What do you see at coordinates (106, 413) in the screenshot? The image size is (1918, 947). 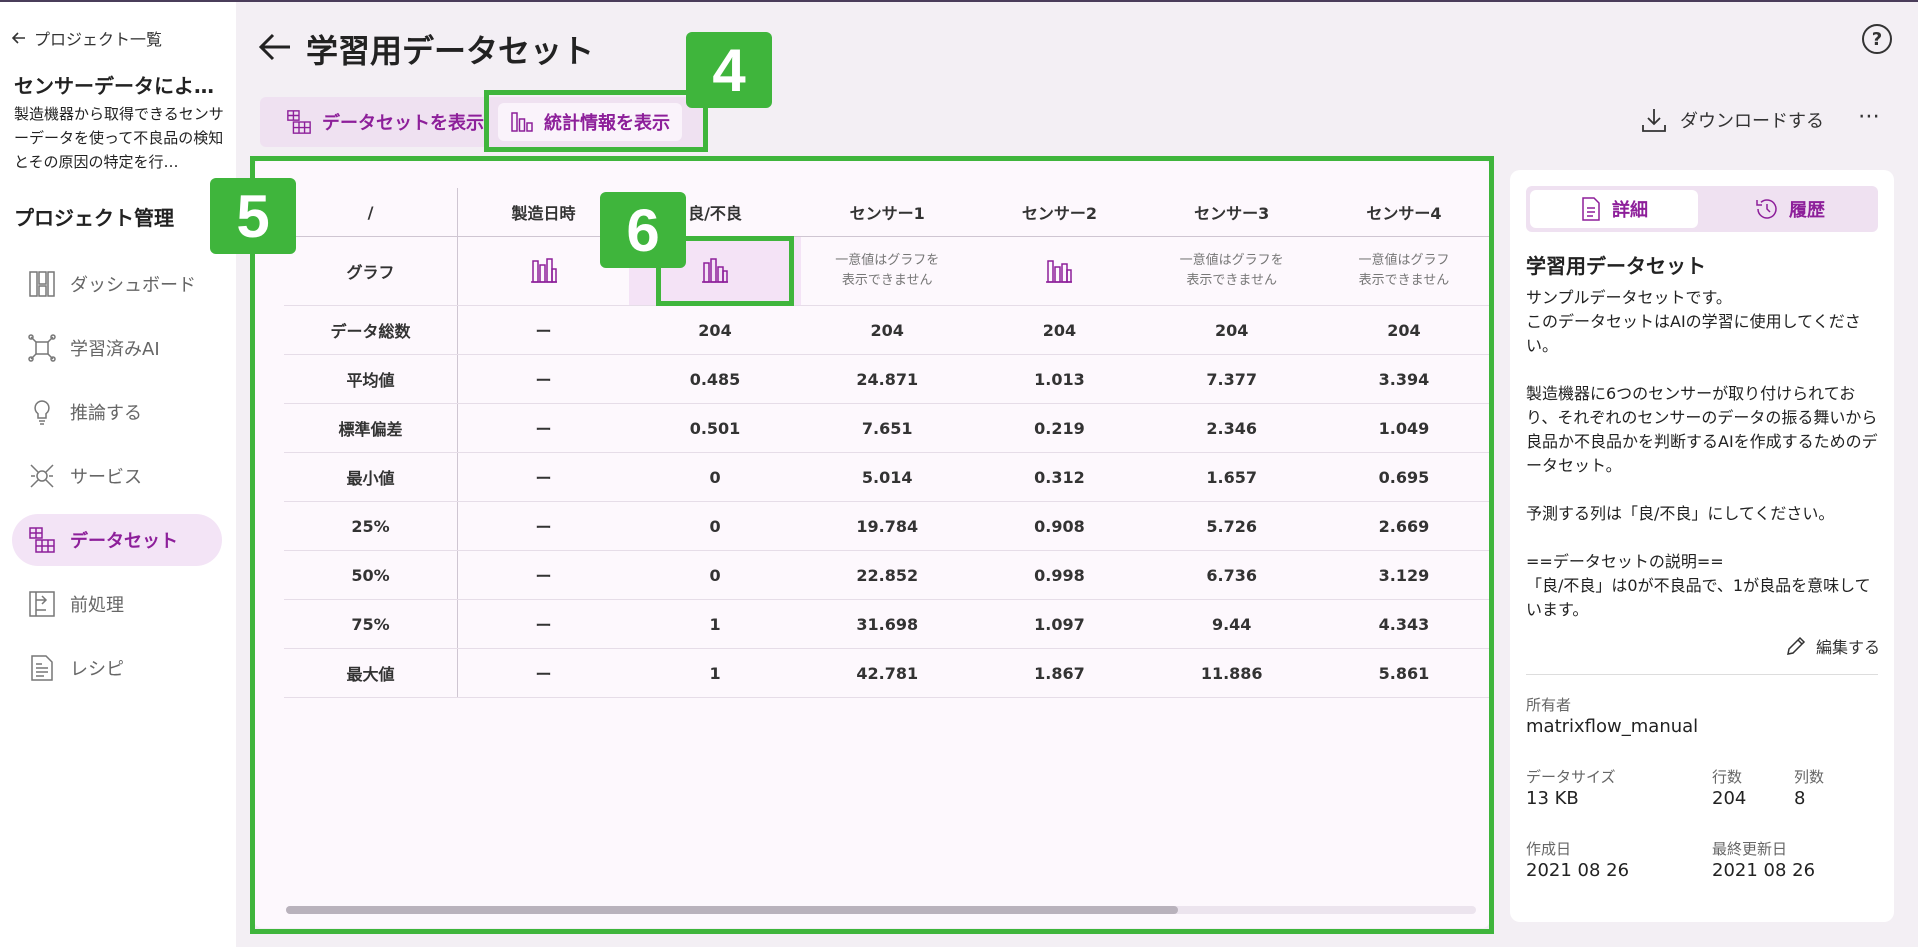 I see `sidebar-item-label: 推論する` at bounding box center [106, 413].